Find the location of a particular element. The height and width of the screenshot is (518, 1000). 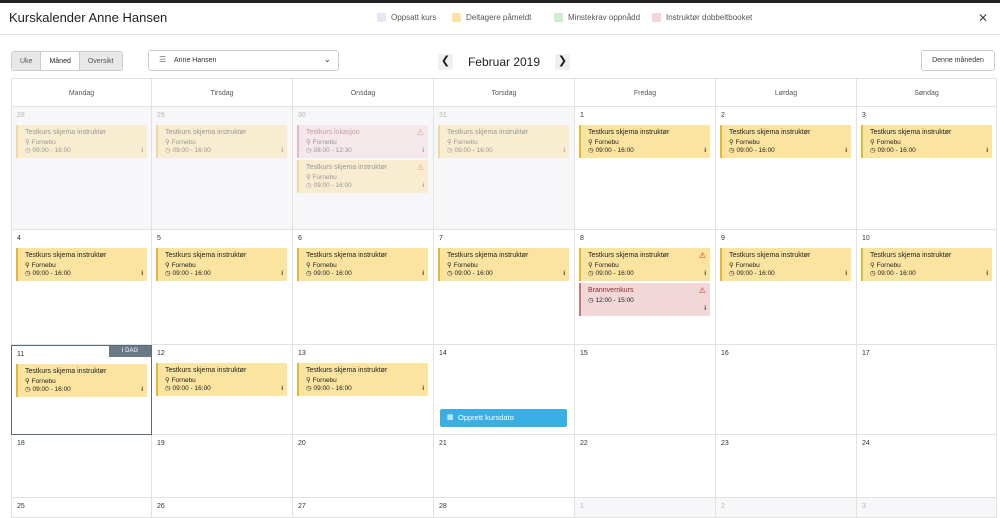

create-course-date-label: Opprett kursdato is located at coordinates (486, 417).